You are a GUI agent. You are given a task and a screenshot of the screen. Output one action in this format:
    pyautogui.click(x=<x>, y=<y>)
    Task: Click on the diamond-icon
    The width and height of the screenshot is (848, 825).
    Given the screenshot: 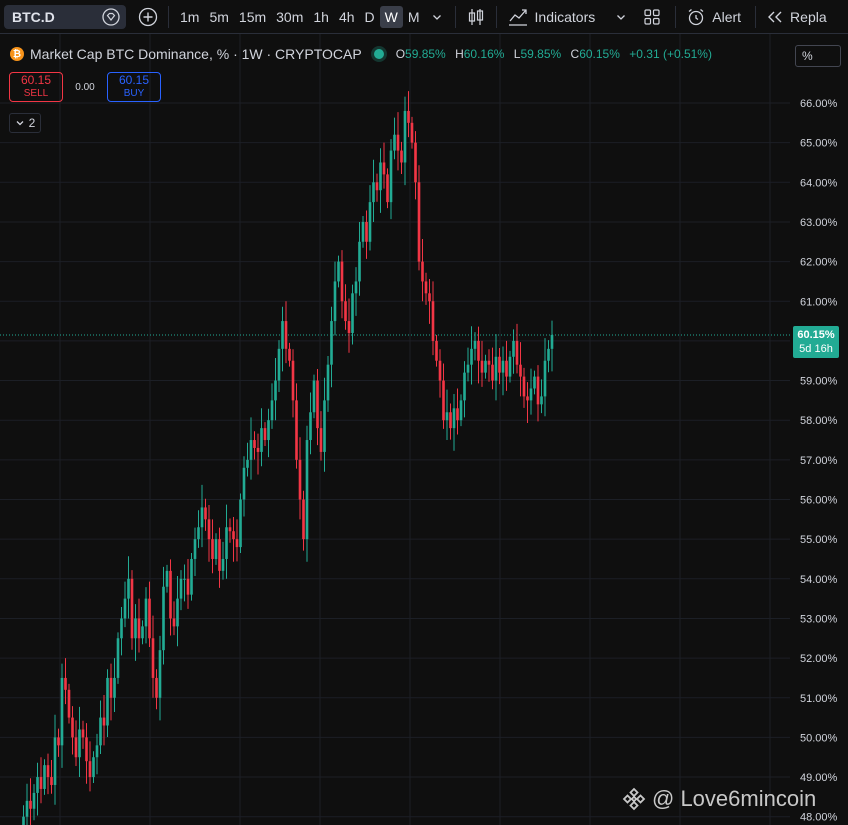 What is the action you would take?
    pyautogui.click(x=111, y=16)
    